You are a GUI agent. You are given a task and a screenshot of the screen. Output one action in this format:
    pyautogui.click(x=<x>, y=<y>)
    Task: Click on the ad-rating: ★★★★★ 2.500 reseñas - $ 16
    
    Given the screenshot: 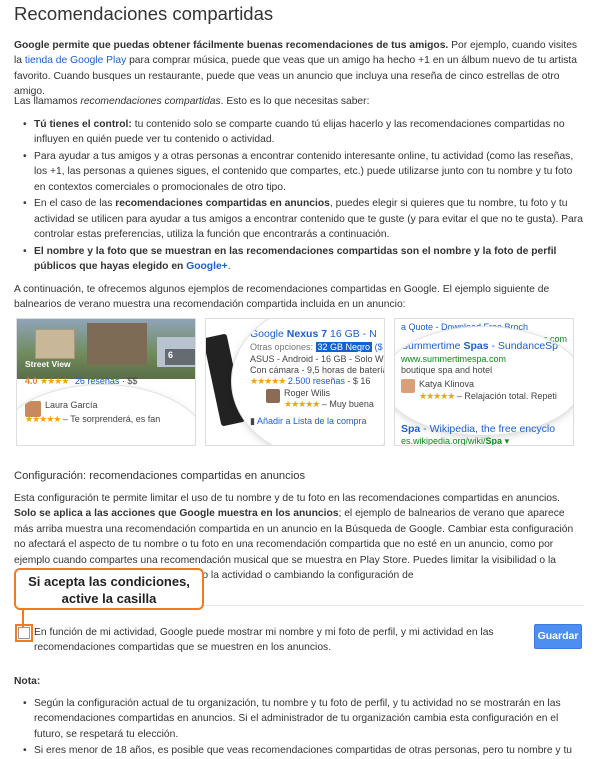 What is the action you would take?
    pyautogui.click(x=310, y=381)
    